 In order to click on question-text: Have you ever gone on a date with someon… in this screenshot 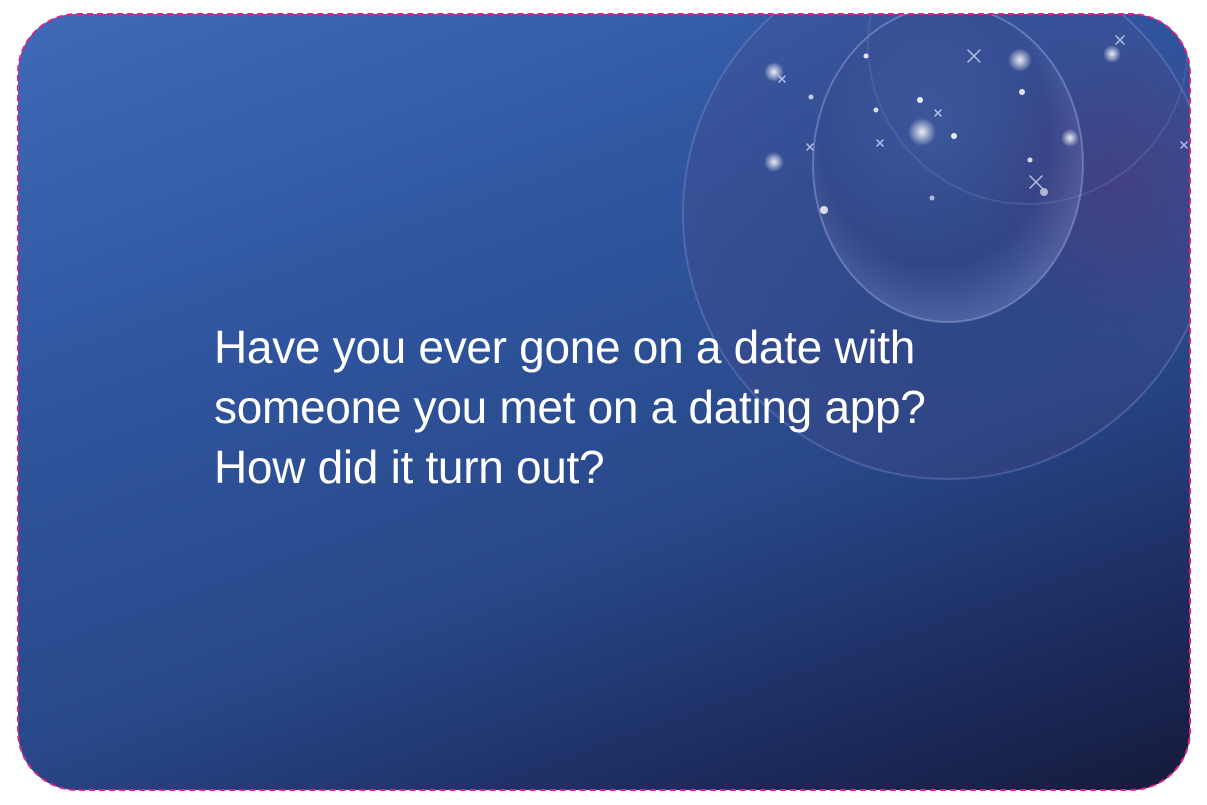, I will do `click(570, 407)`.